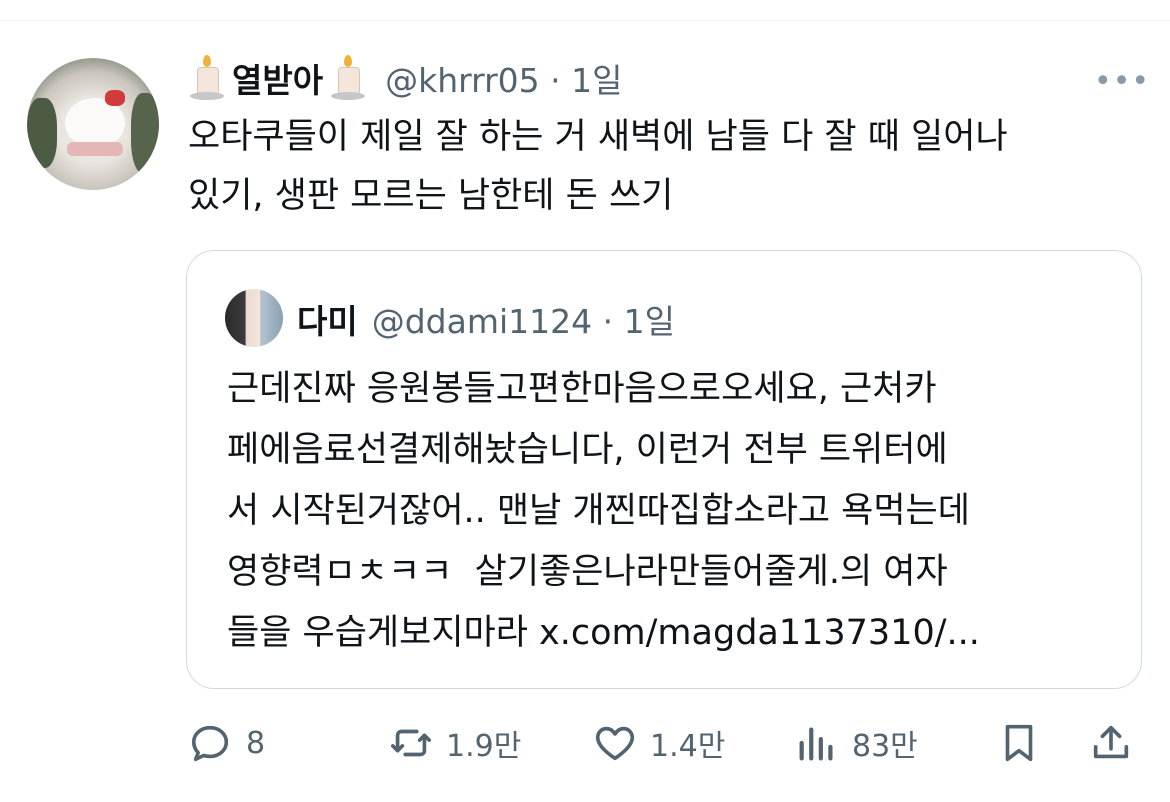 The height and width of the screenshot is (802, 1170). Describe the element at coordinates (115, 98) in the screenshot. I see `avatar-bow` at that location.